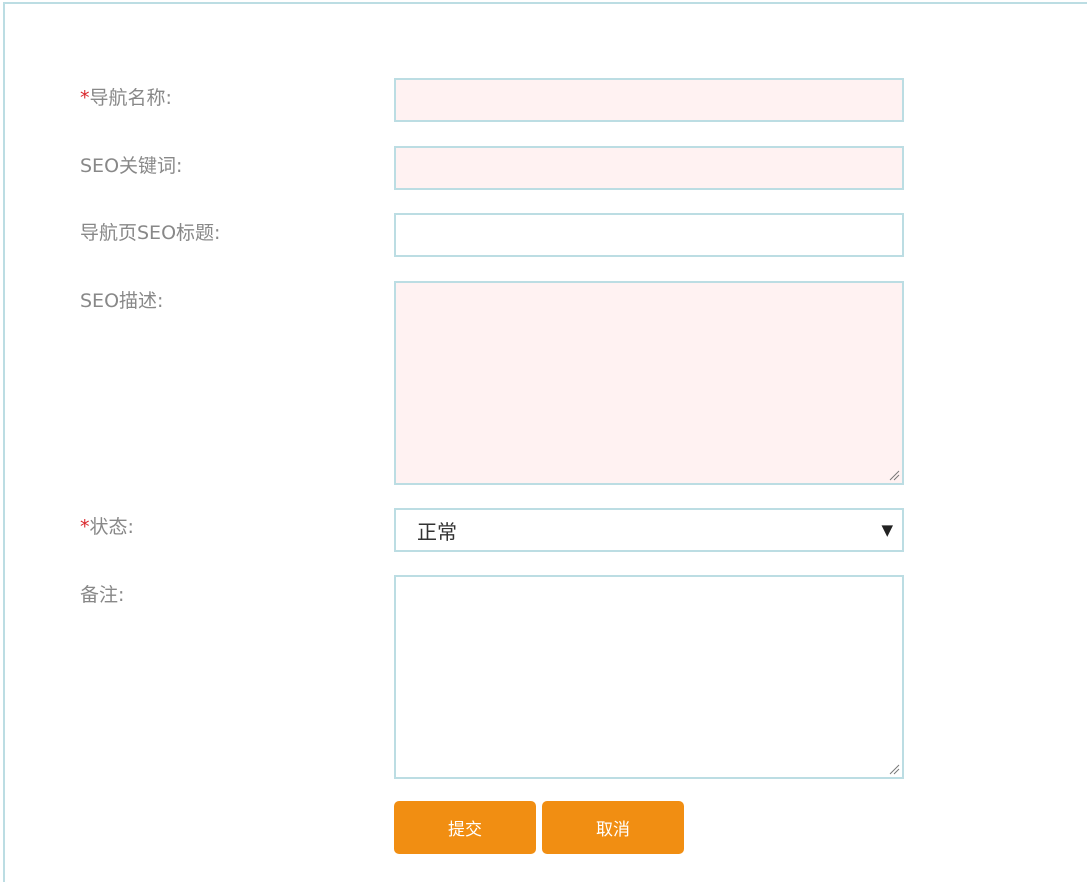  What do you see at coordinates (649, 677) in the screenshot?
I see `remark-textarea` at bounding box center [649, 677].